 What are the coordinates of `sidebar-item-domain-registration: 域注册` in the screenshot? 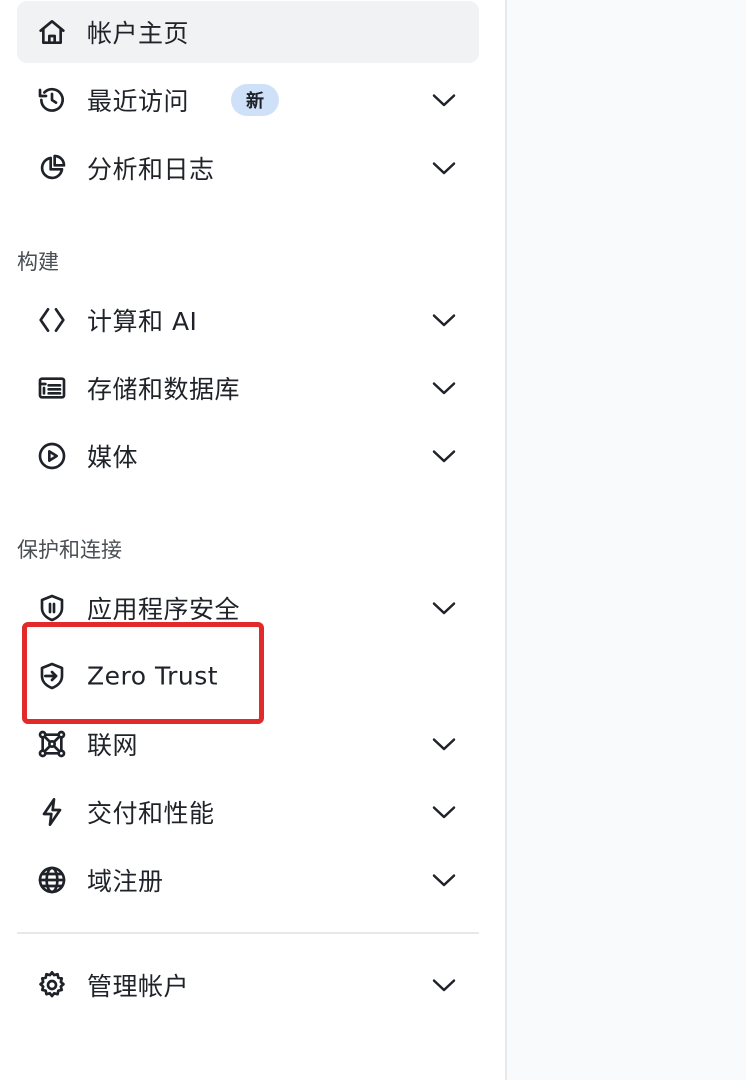 It's located at (248, 880).